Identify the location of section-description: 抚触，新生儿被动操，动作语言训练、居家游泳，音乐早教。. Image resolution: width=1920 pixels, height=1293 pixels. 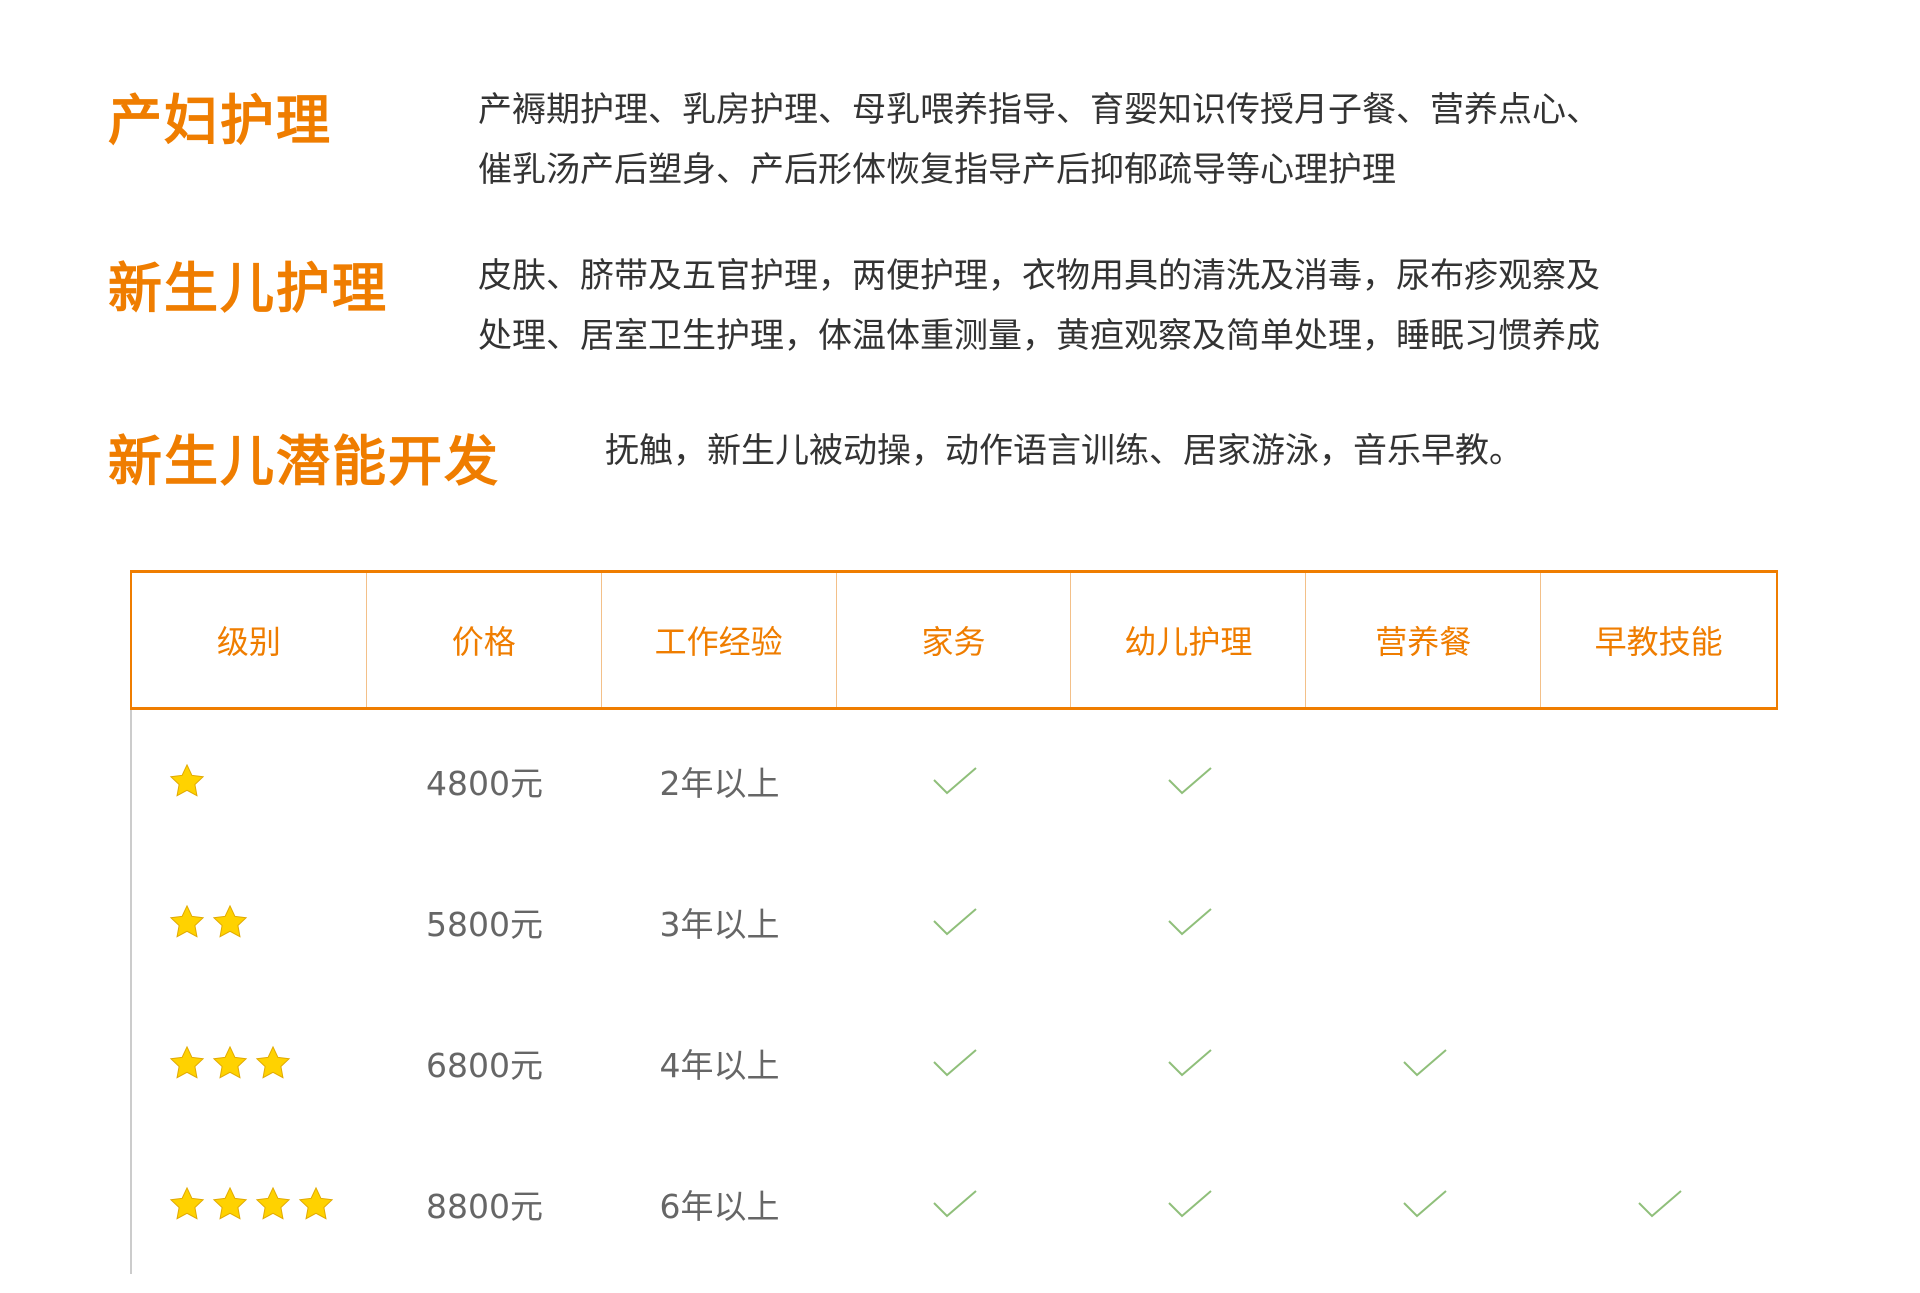
(1064, 451).